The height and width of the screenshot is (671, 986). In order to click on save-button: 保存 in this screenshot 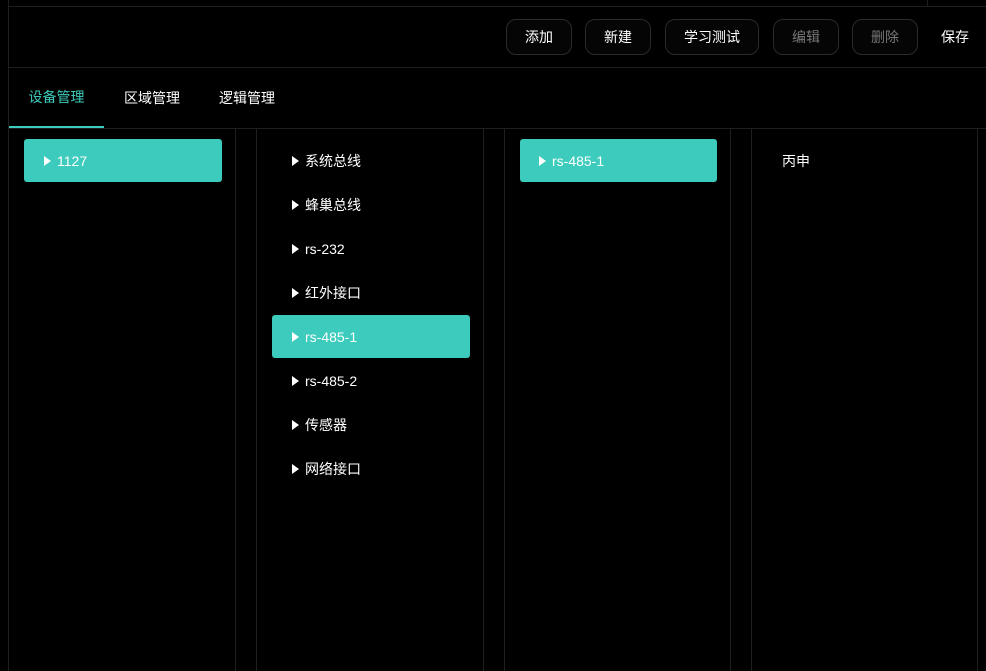, I will do `click(955, 37)`.